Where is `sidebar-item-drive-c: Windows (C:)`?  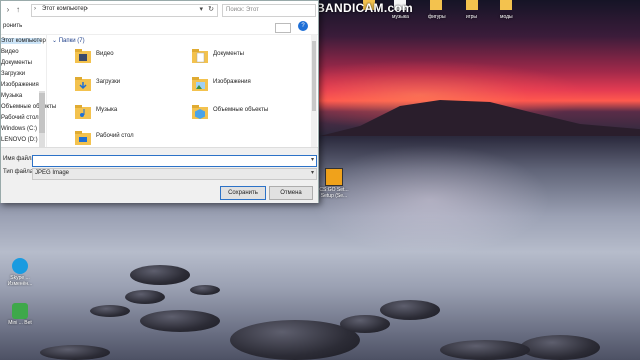 sidebar-item-drive-c: Windows (C:) is located at coordinates (19, 129).